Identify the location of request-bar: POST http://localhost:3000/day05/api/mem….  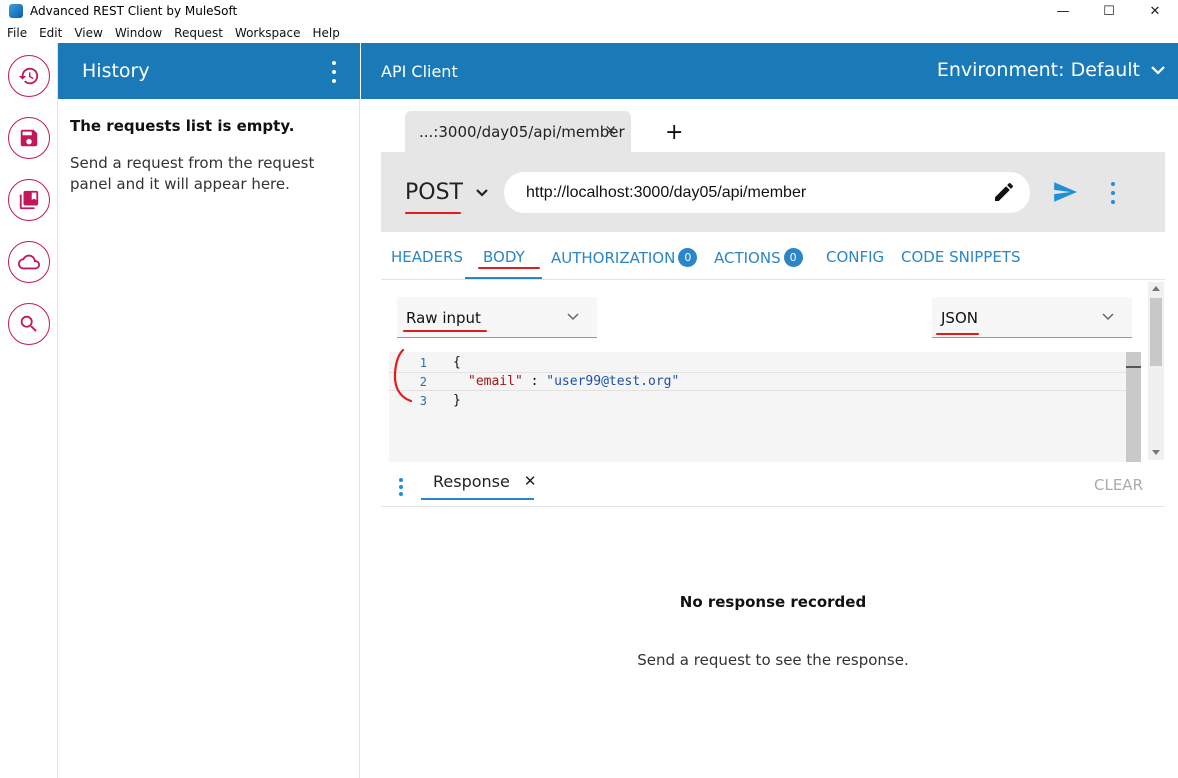
(773, 192).